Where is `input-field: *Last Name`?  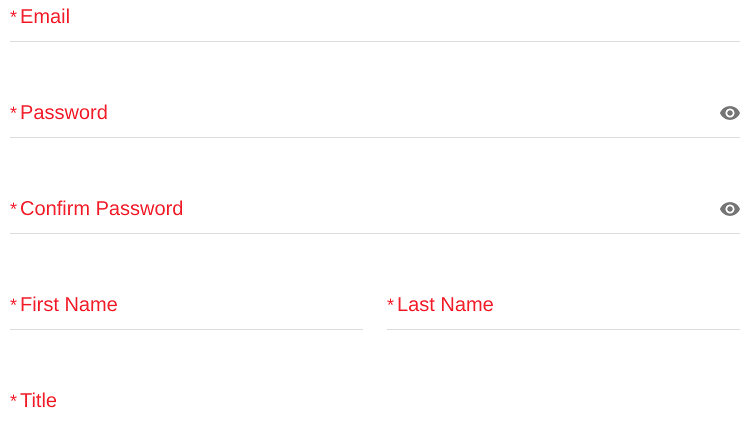 input-field: *Last Name is located at coordinates (563, 309).